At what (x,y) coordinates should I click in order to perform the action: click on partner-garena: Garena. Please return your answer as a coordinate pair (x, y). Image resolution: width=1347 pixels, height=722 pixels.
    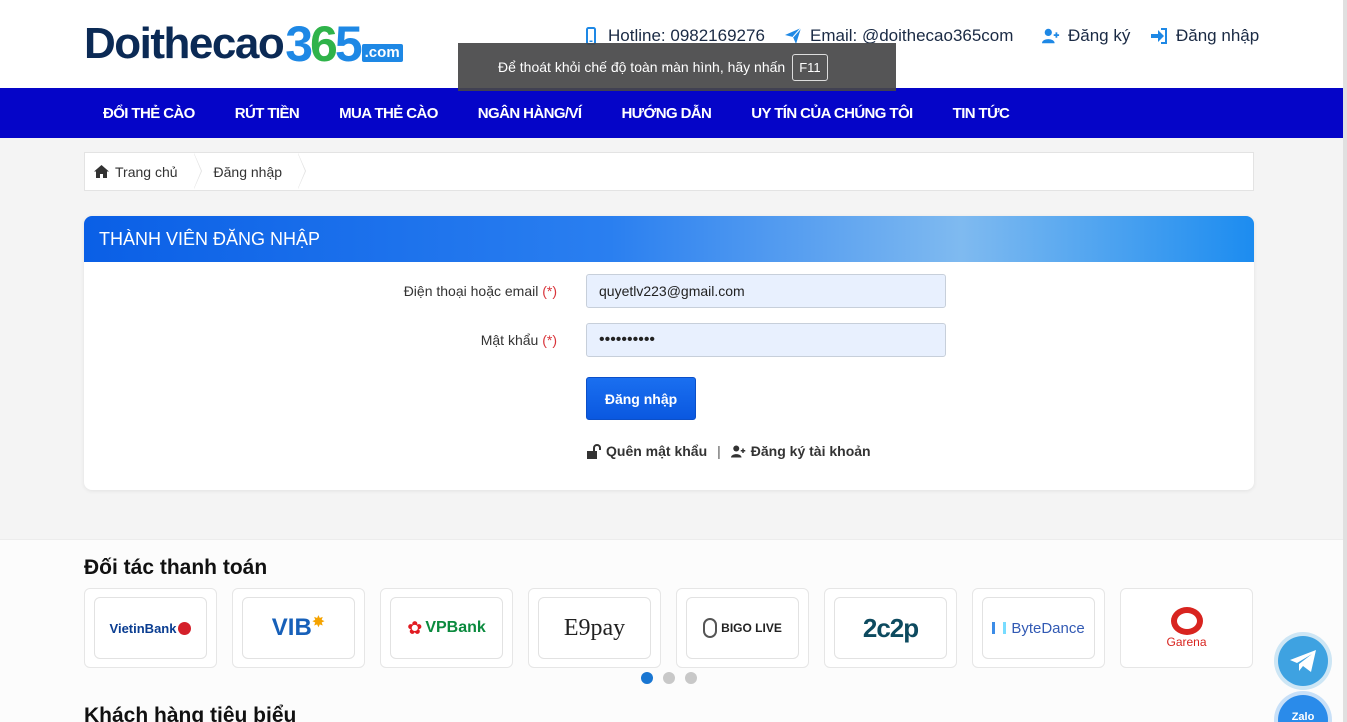
    Looking at the image, I should click on (1186, 628).